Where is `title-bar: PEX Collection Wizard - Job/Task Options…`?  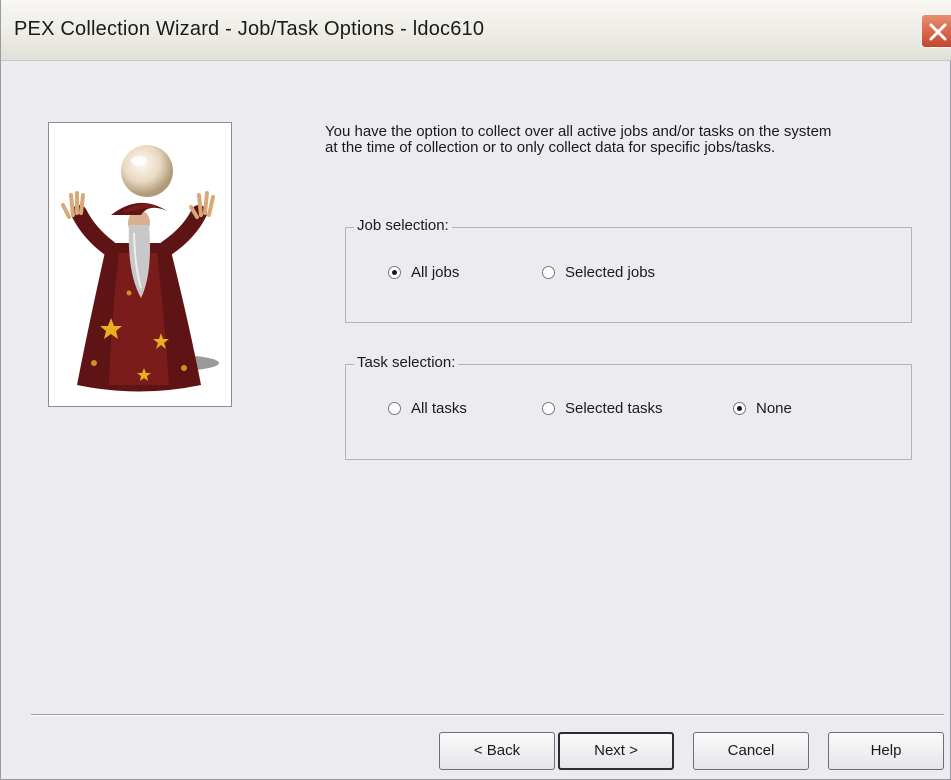 title-bar: PEX Collection Wizard - Job/Task Options… is located at coordinates (476, 30).